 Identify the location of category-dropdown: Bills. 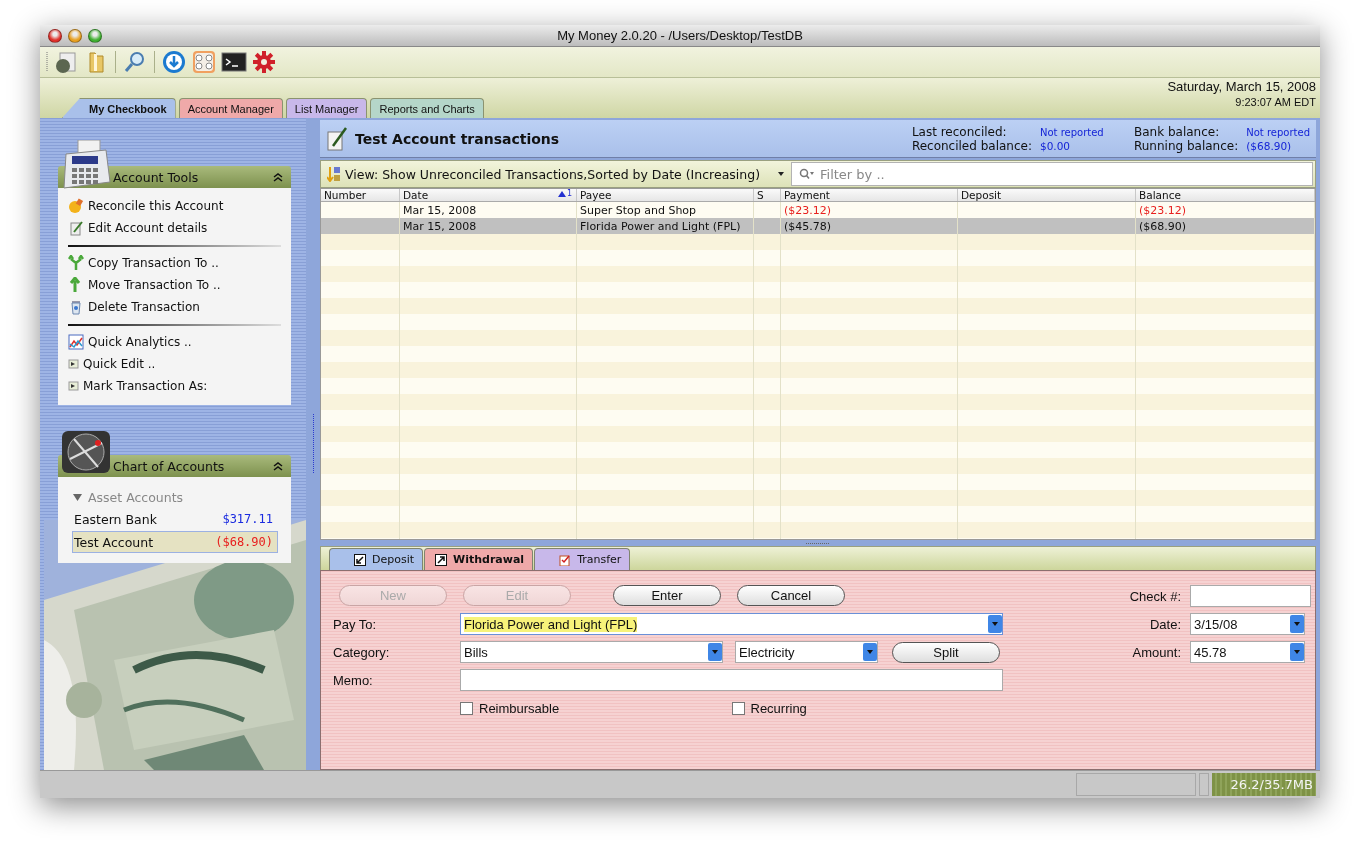
(591, 652).